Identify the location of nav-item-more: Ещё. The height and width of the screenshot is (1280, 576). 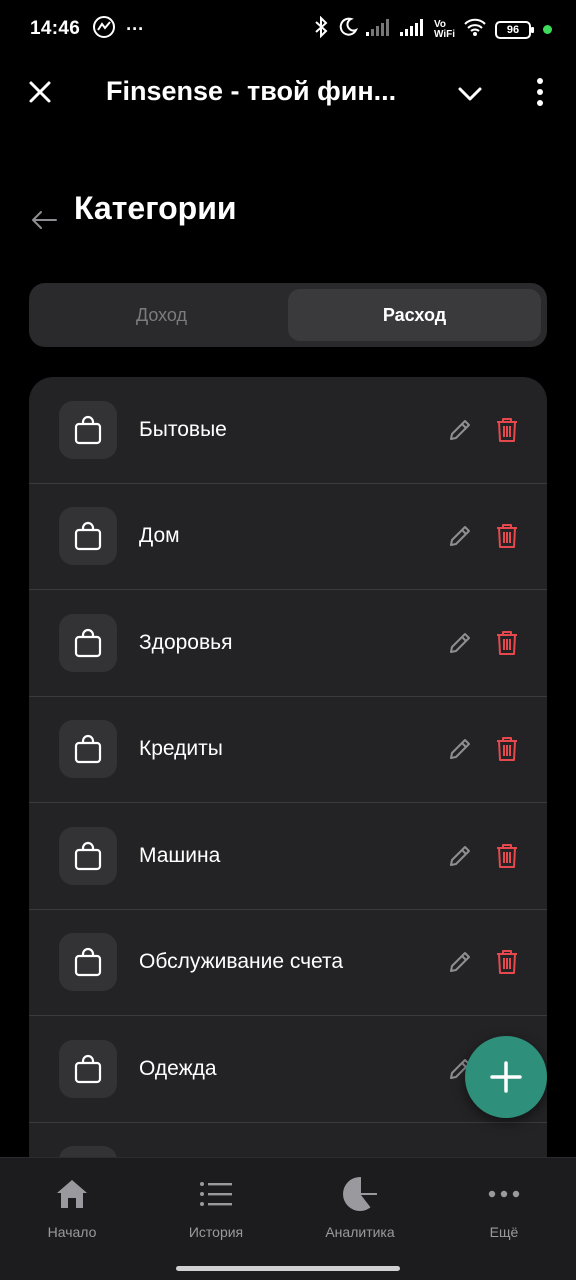
(504, 1206).